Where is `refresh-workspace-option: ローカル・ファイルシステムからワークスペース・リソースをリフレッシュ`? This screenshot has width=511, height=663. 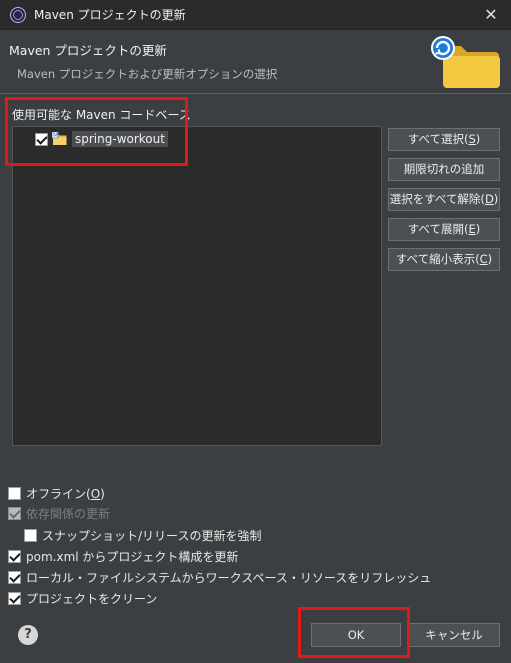
refresh-workspace-option: ローカル・ファイルシステムからワークスペース・リソースをリフレッシュ is located at coordinates (219, 577).